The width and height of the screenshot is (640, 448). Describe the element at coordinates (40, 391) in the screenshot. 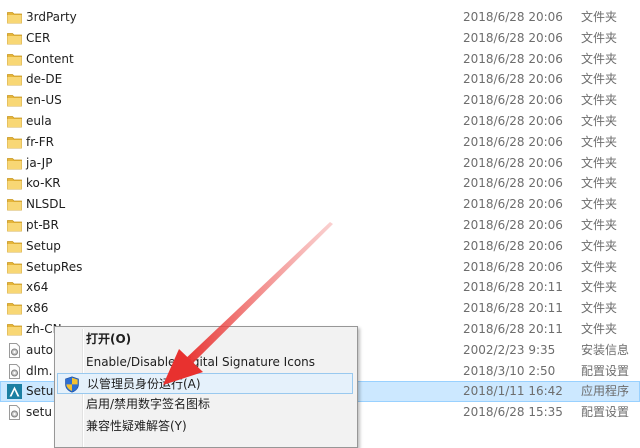

I see `file-name: Setu` at that location.